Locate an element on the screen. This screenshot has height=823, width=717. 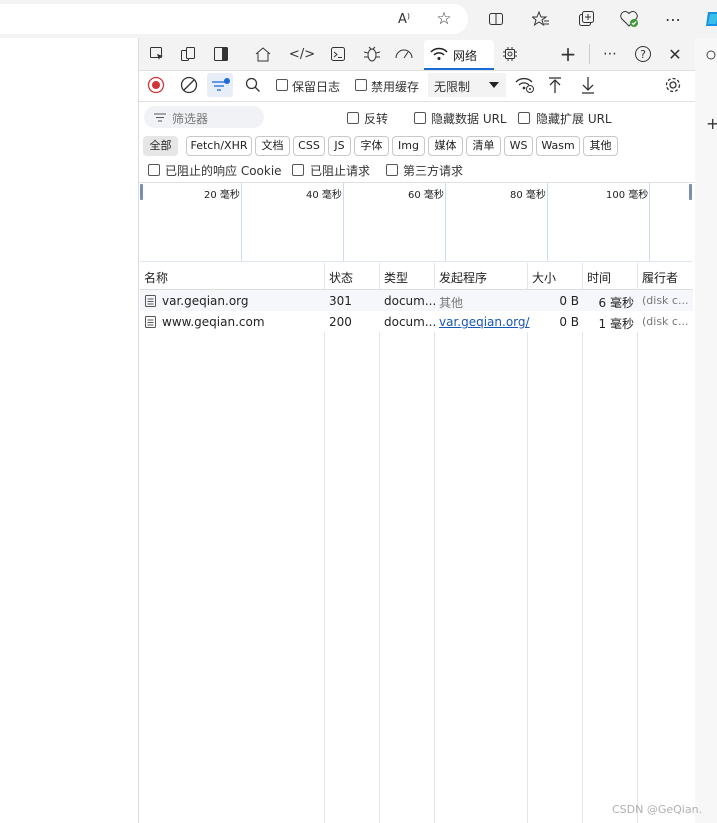
tab-sources is located at coordinates (372, 54).